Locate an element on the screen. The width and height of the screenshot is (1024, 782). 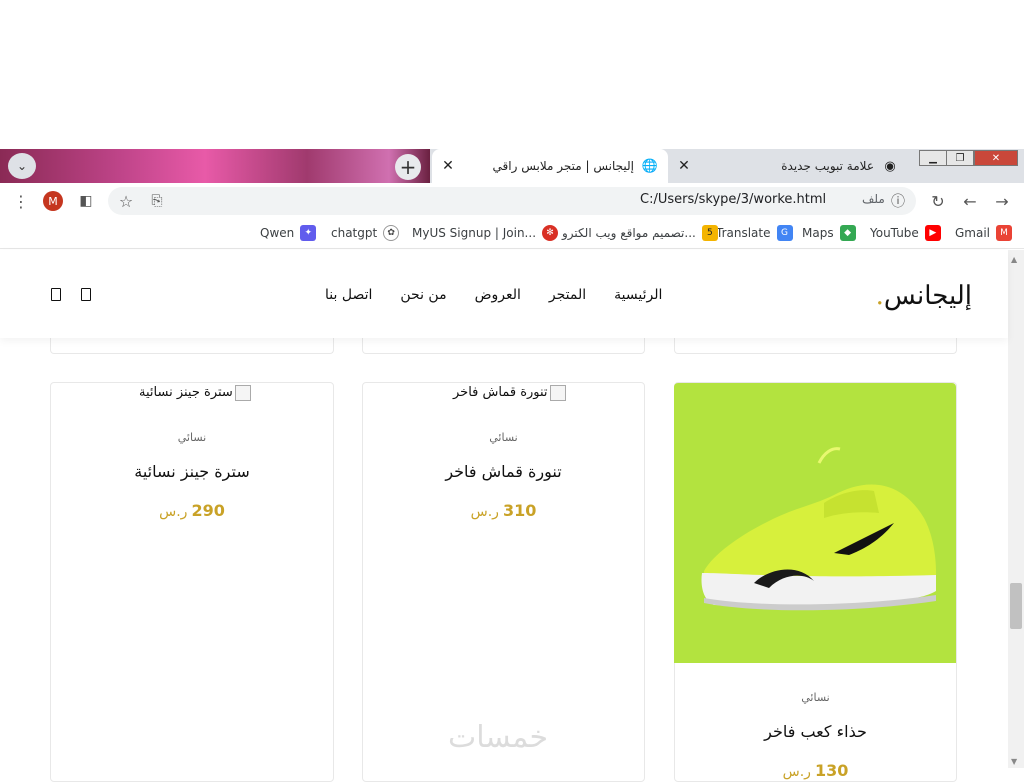
url-text: C:/Users/skype/3/worke.html is located at coordinates (733, 199).